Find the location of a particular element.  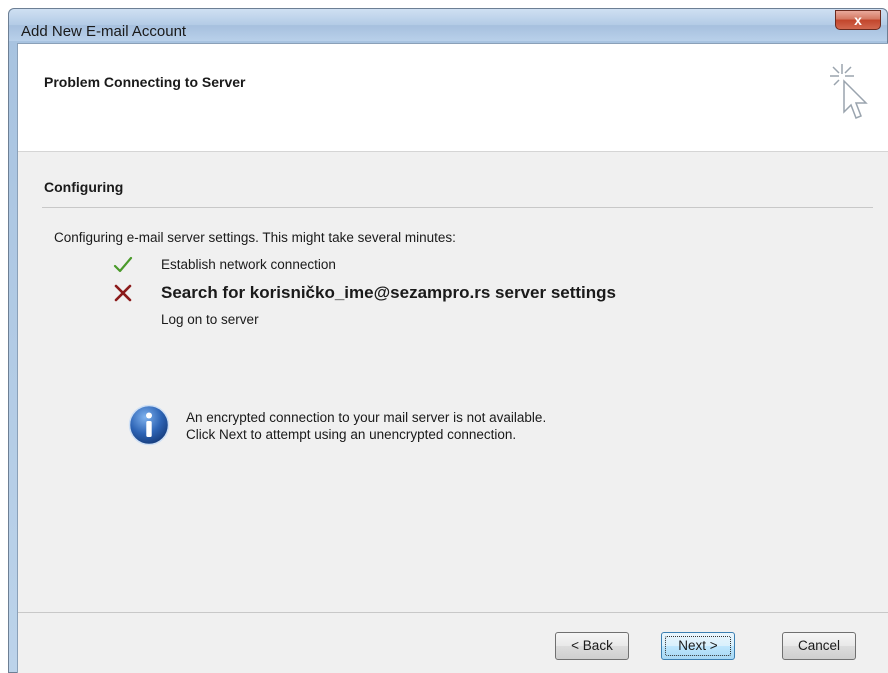

info-icon is located at coordinates (149, 425).